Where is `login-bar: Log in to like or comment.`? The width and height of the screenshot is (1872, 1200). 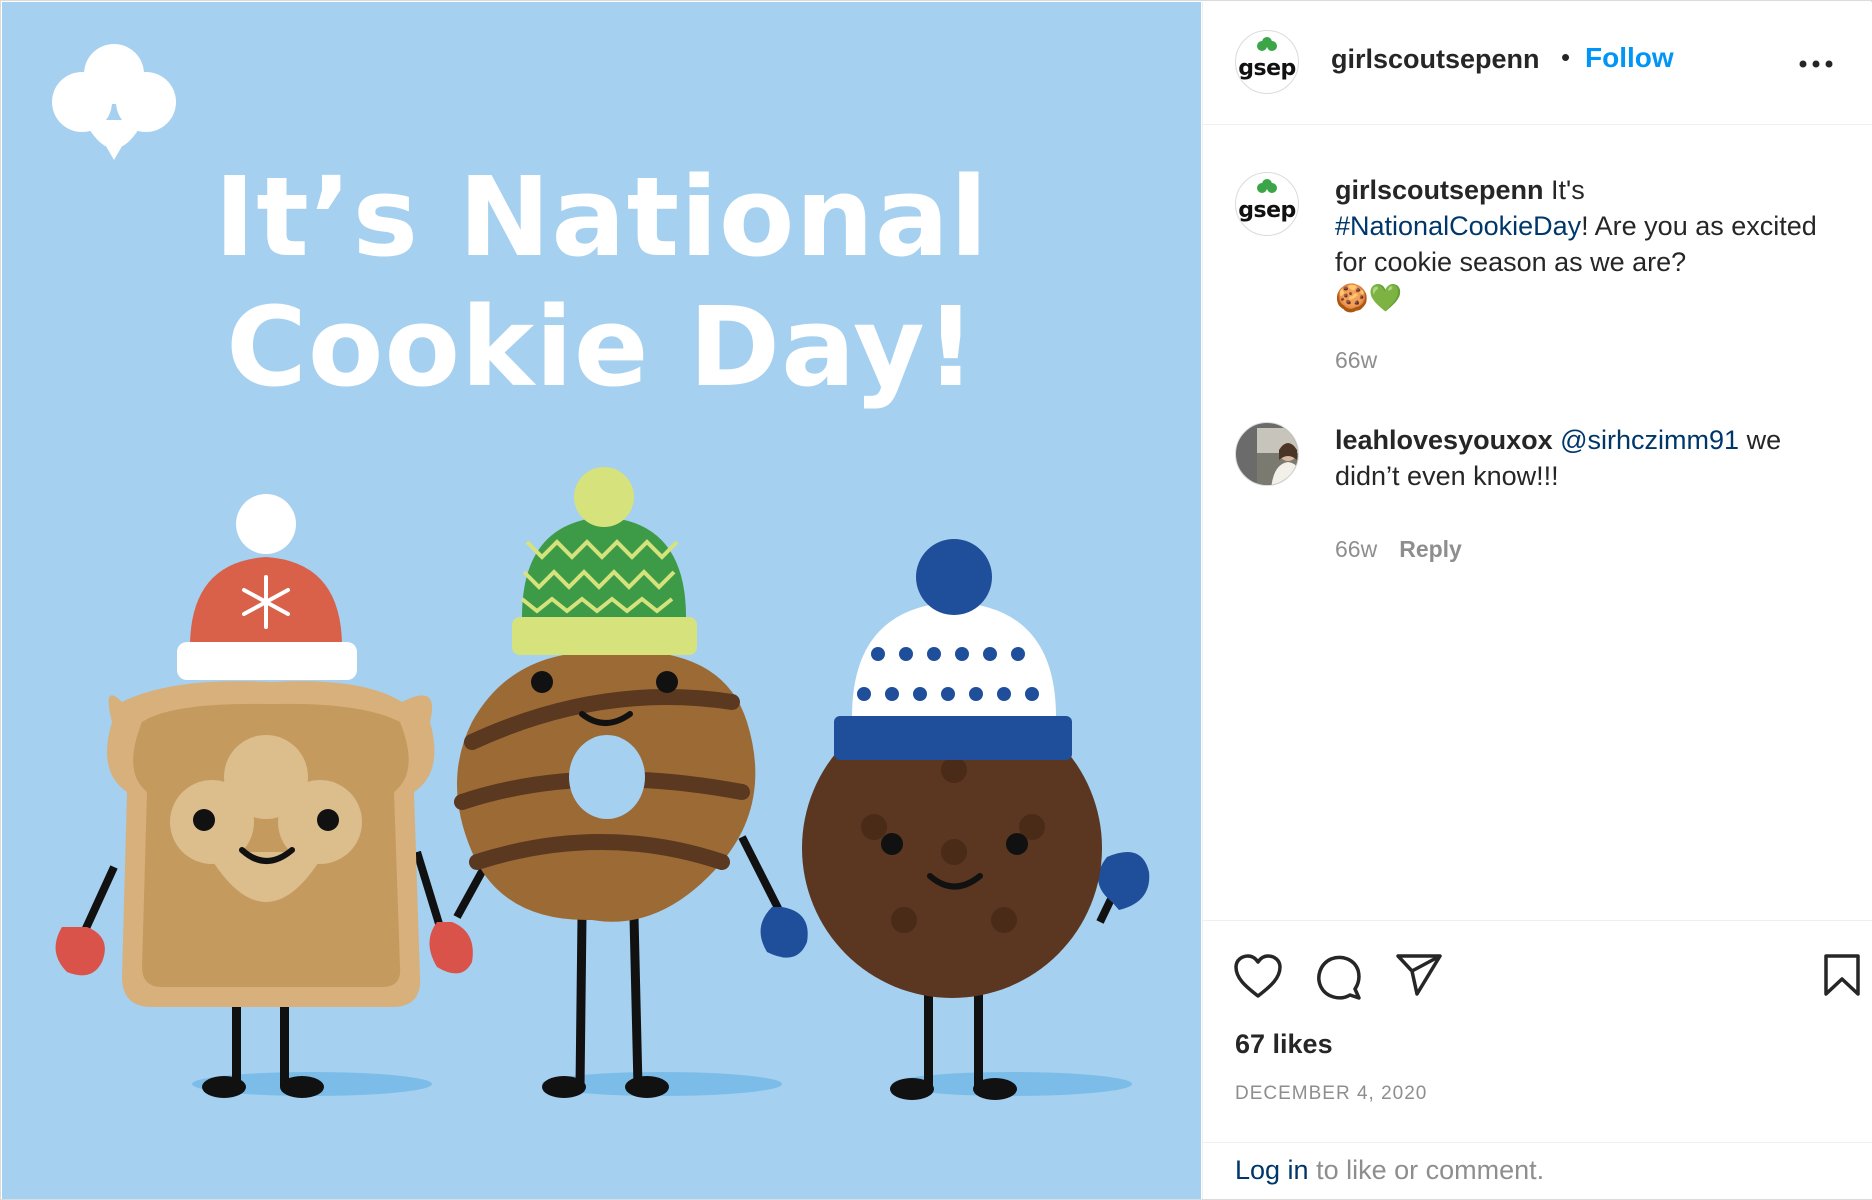
login-bar: Log in to like or comment. is located at coordinates (1537, 1171).